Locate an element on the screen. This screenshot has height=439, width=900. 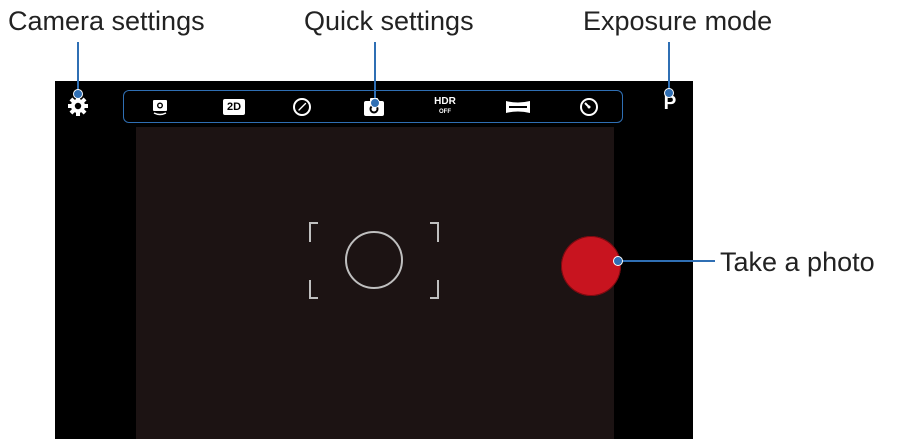
take-photo-leader-dot is located at coordinates (618, 261).